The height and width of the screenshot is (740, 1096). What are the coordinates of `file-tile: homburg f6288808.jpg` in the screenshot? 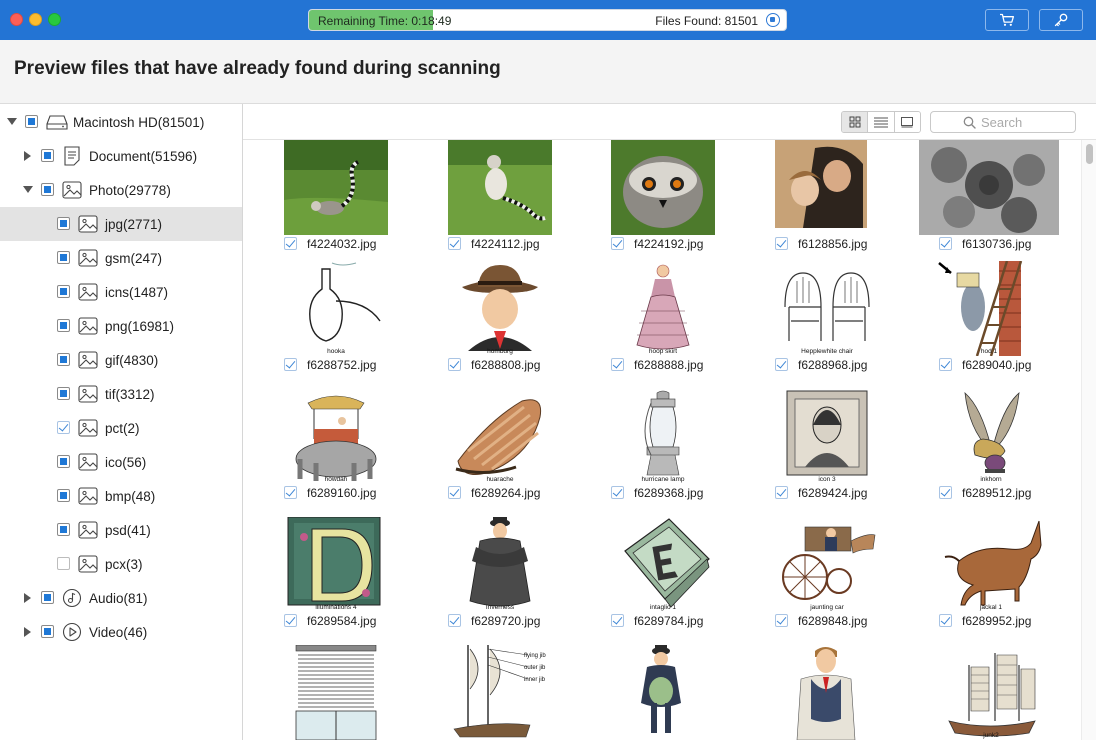 It's located at (488, 325).